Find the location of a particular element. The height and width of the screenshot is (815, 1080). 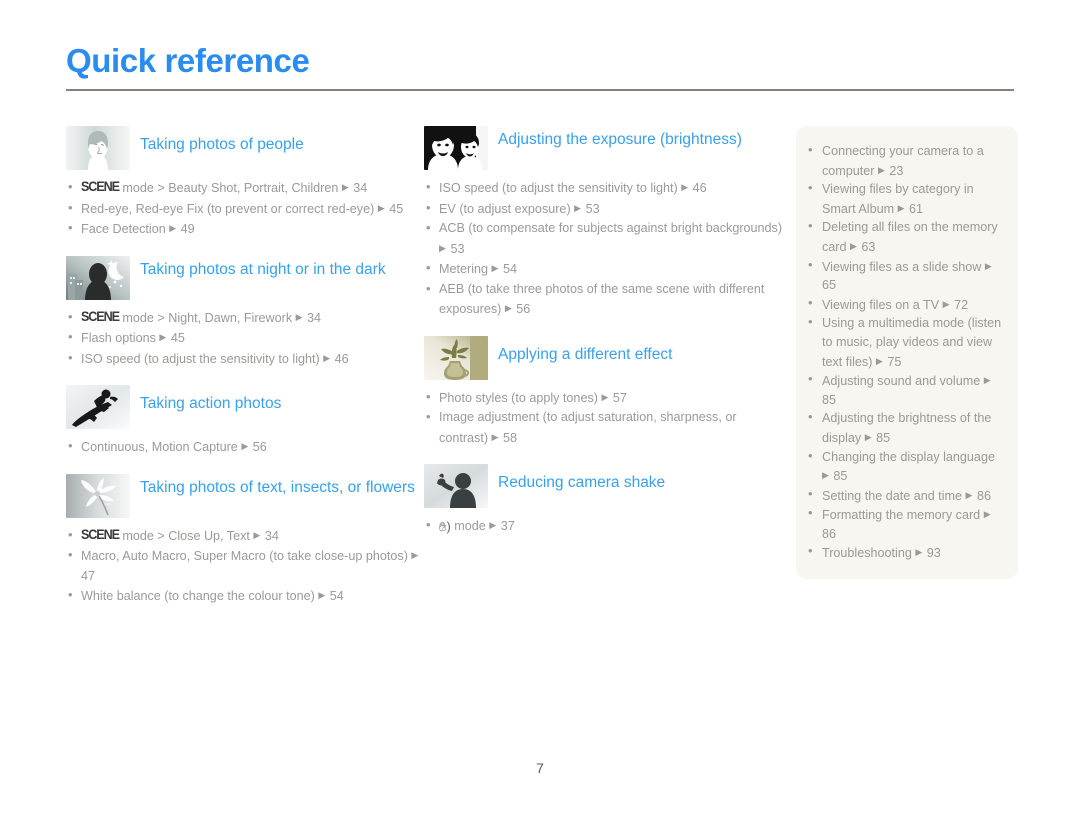

list-item-label: Changing the display language is located at coordinates (908, 456).